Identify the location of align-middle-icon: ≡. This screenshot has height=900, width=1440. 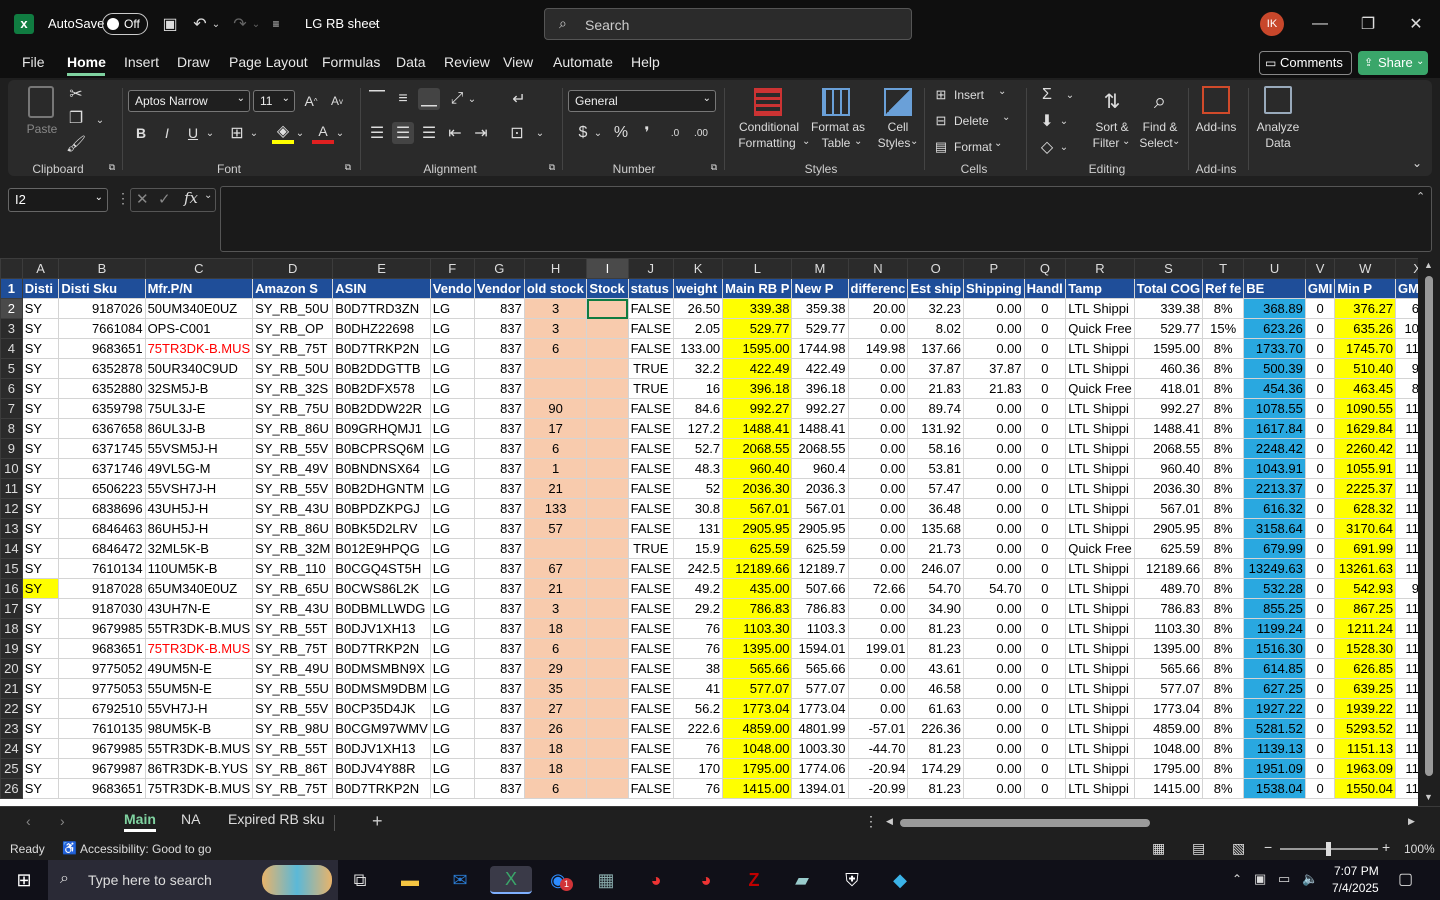
(403, 99).